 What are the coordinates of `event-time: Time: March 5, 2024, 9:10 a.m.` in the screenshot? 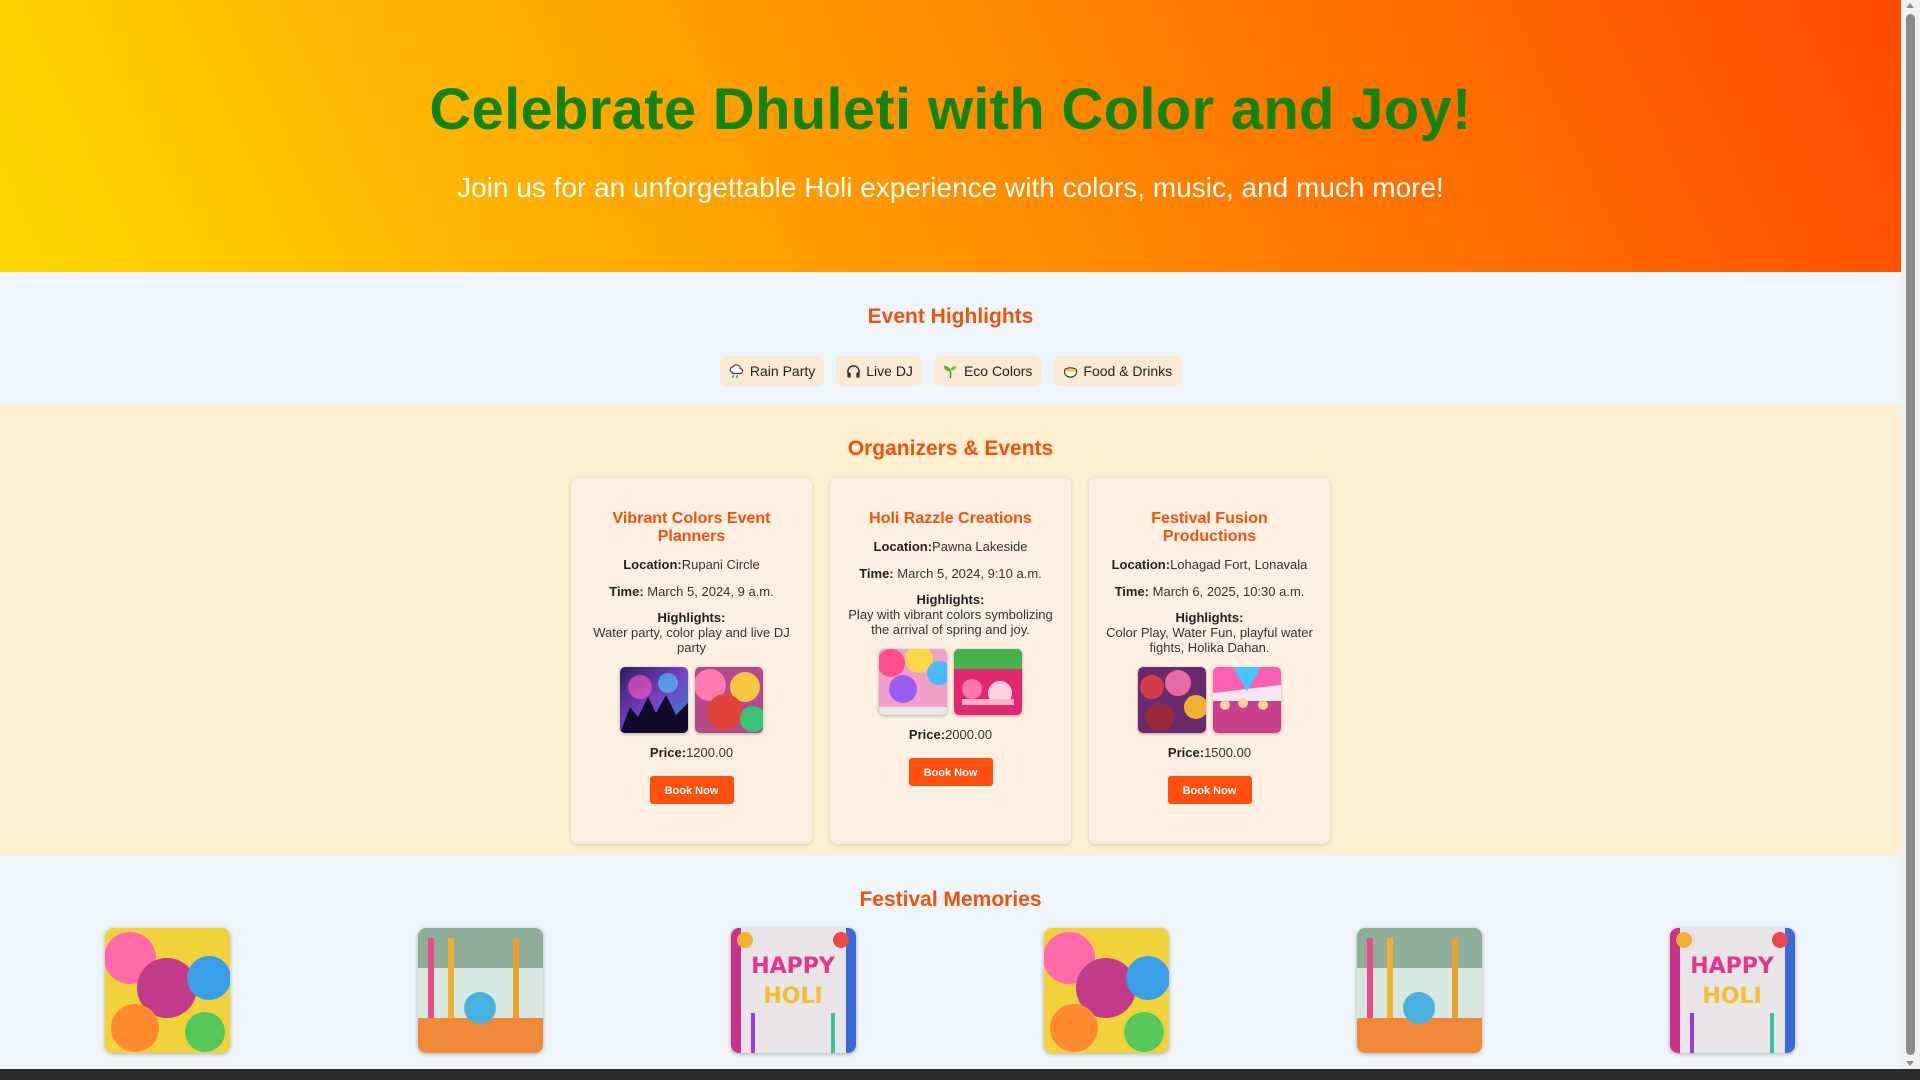 It's located at (950, 573).